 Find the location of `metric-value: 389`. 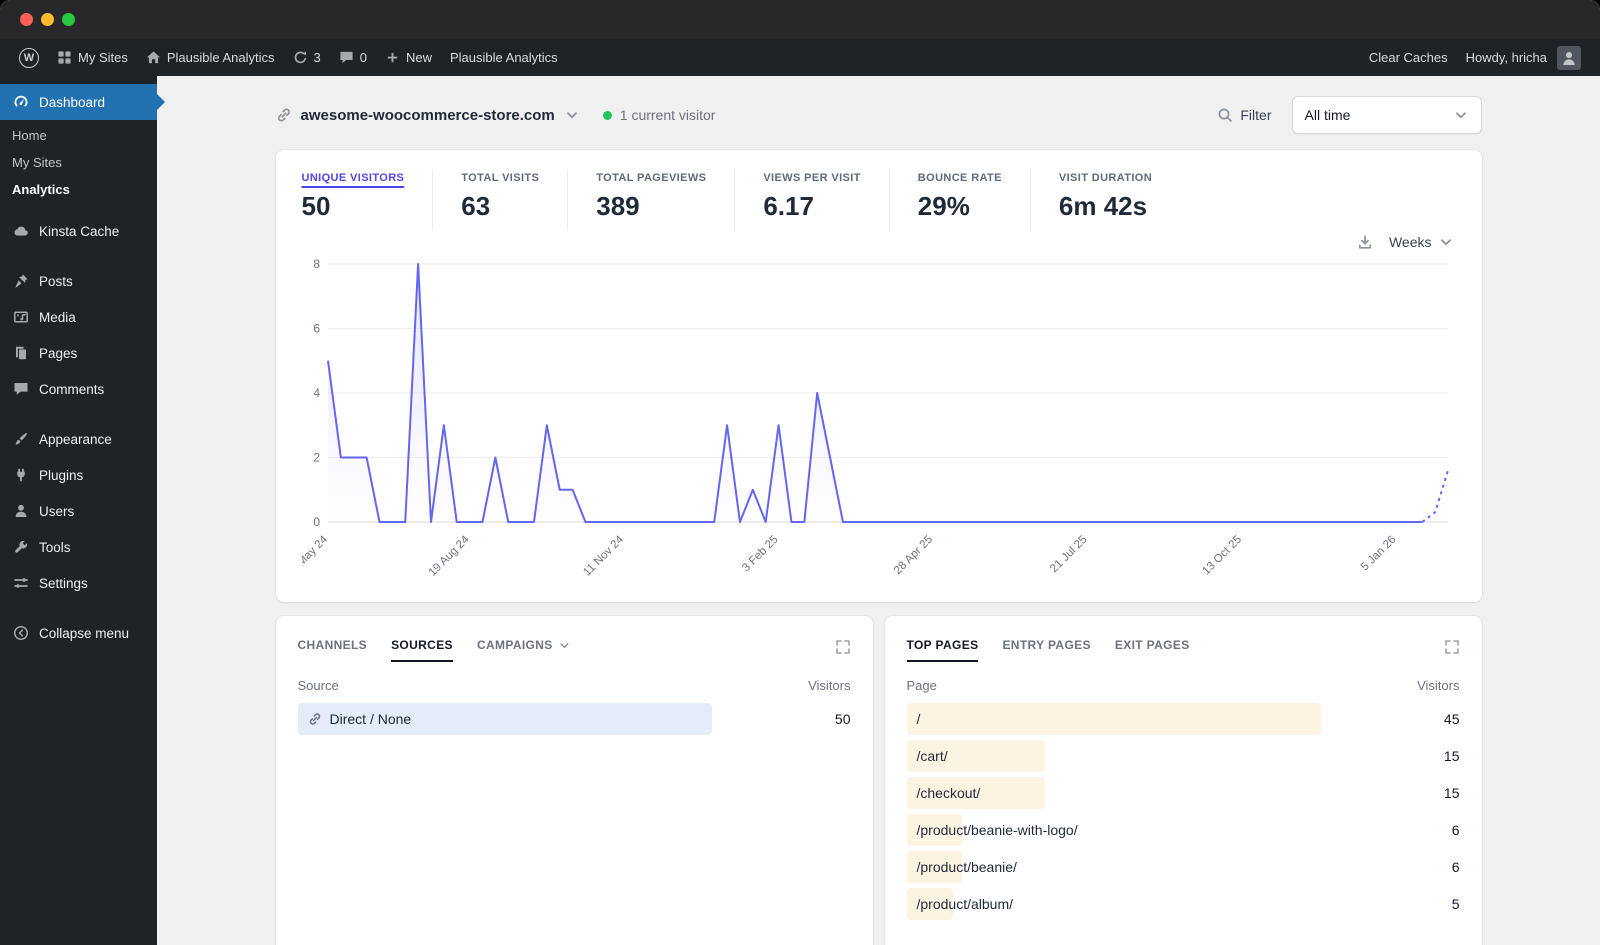

metric-value: 389 is located at coordinates (618, 206).